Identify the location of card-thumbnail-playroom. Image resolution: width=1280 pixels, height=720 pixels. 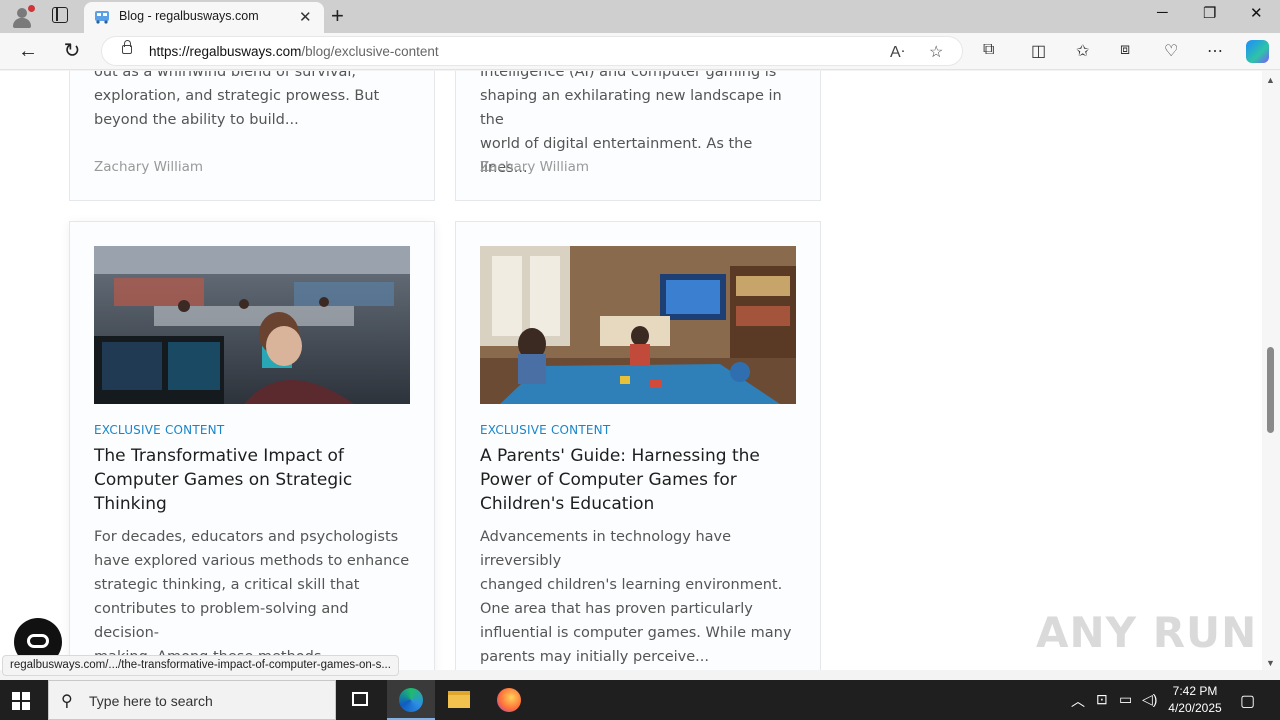
(638, 325).